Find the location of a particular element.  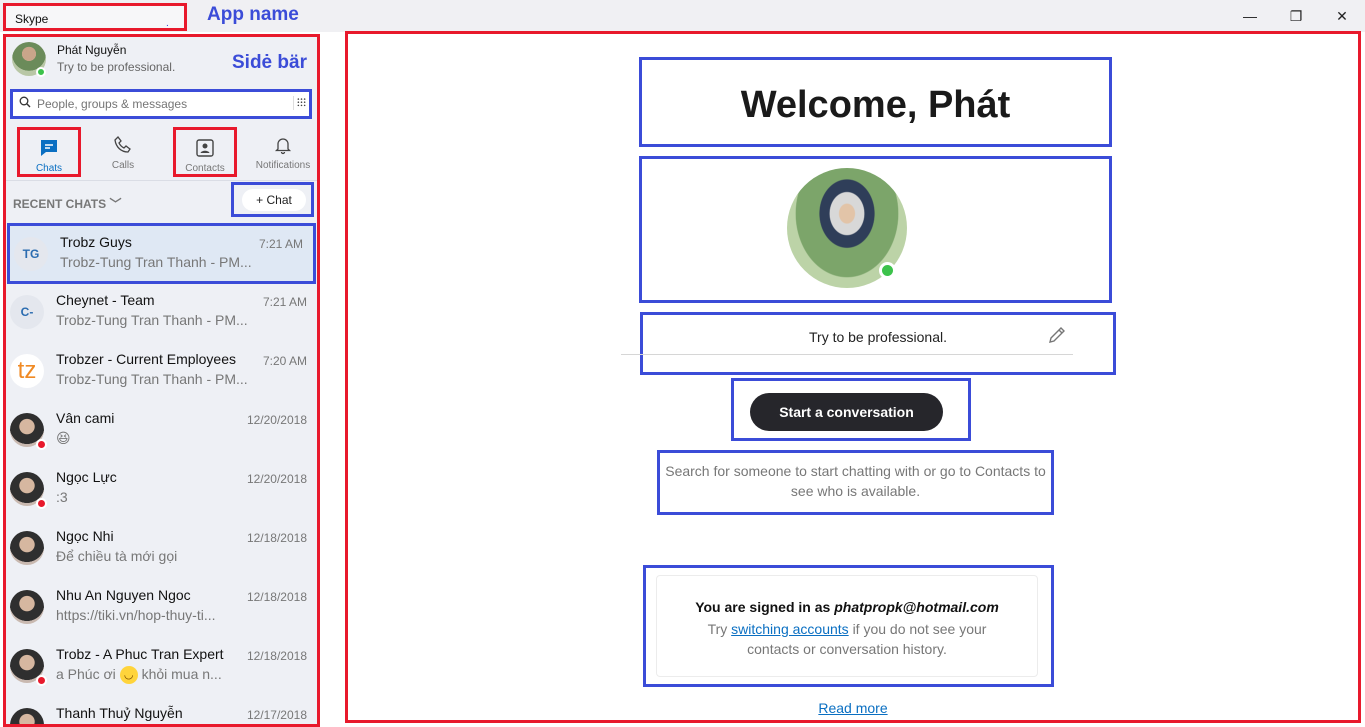

chat-name: Ngọc Lực is located at coordinates (86, 477).